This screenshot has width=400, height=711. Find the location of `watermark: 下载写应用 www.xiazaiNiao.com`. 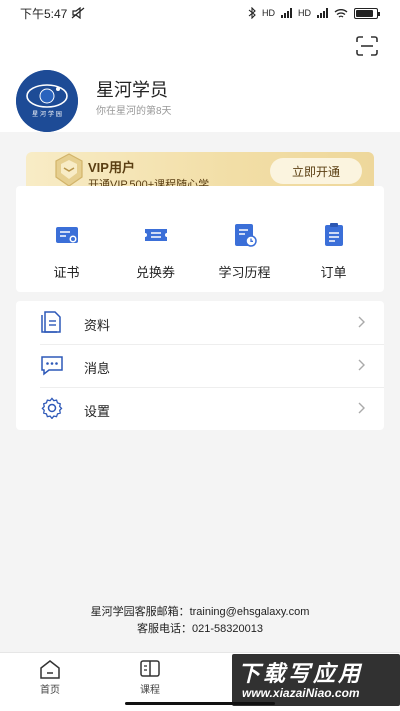

watermark: 下载写应用 www.xiazaiNiao.com is located at coordinates (316, 680).